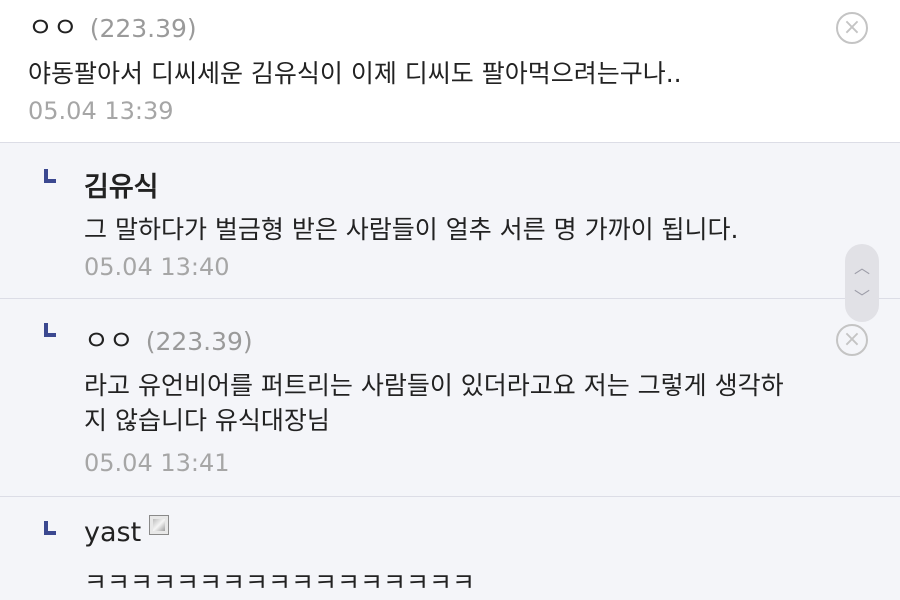  Describe the element at coordinates (157, 267) in the screenshot. I see `comment-timestamp: 05.04 13:40` at that location.